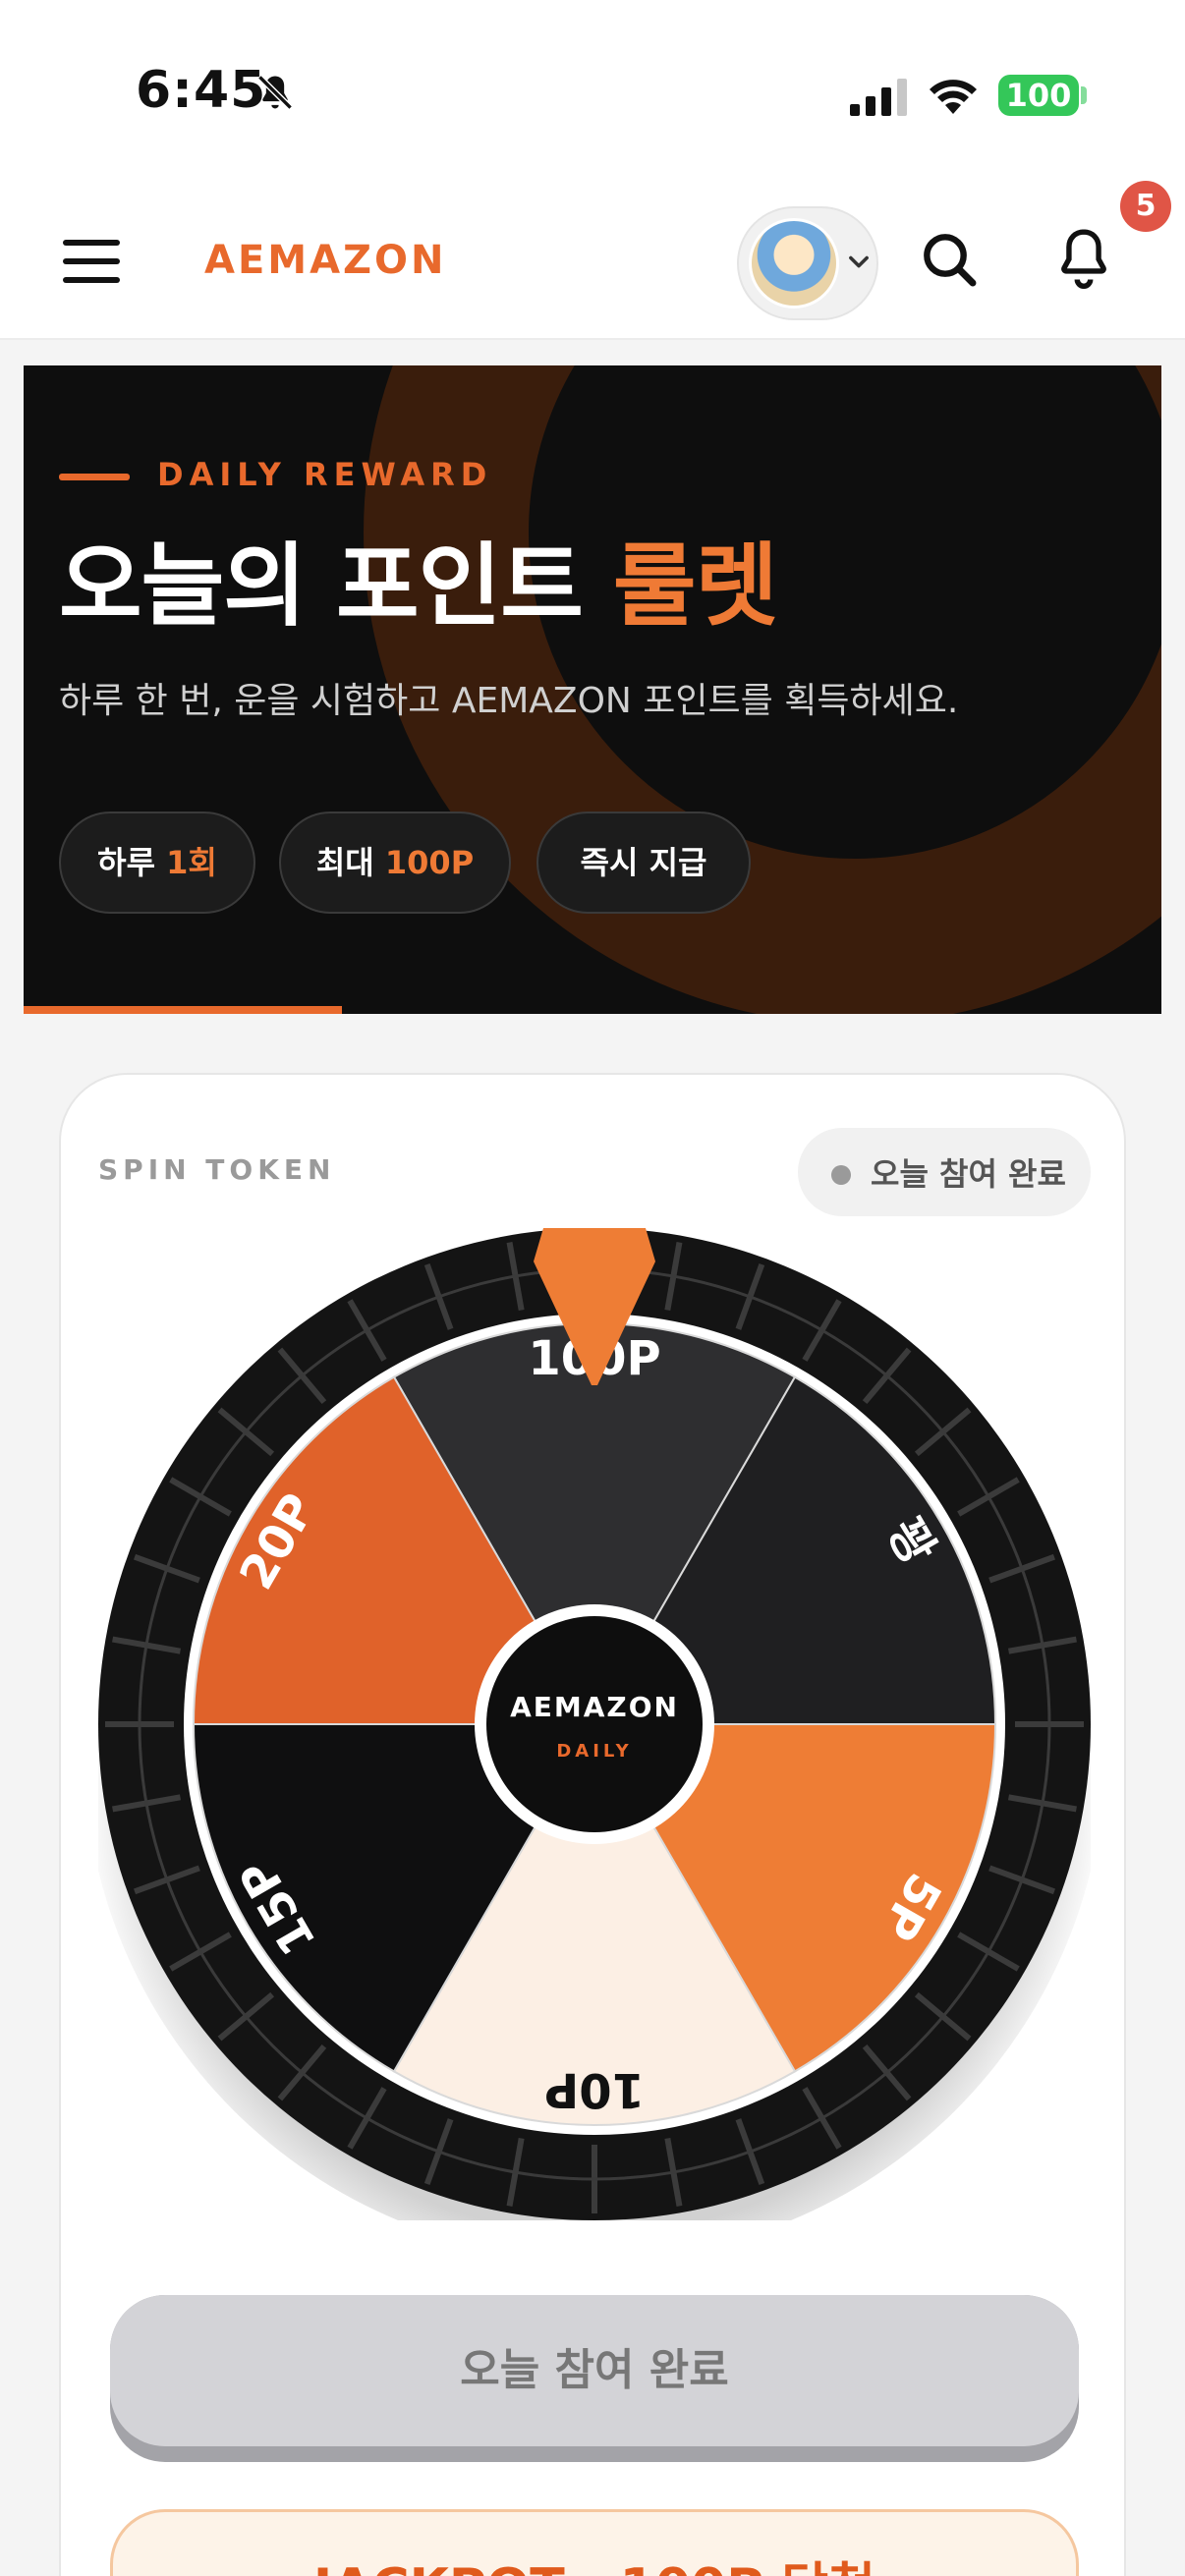 This screenshot has width=1185, height=2576. Describe the element at coordinates (695, 586) in the screenshot. I see `hero-title-highlight: 룰렛` at that location.